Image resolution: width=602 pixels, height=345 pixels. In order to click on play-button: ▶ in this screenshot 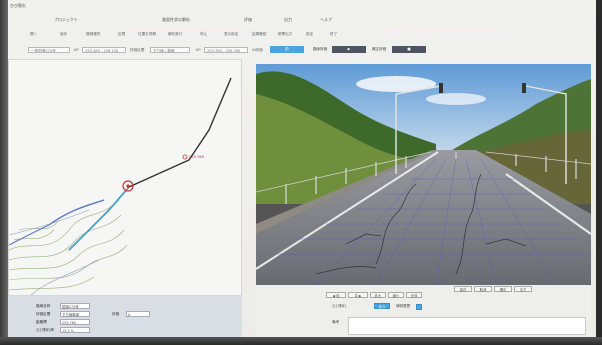, I will do `click(349, 49)`.